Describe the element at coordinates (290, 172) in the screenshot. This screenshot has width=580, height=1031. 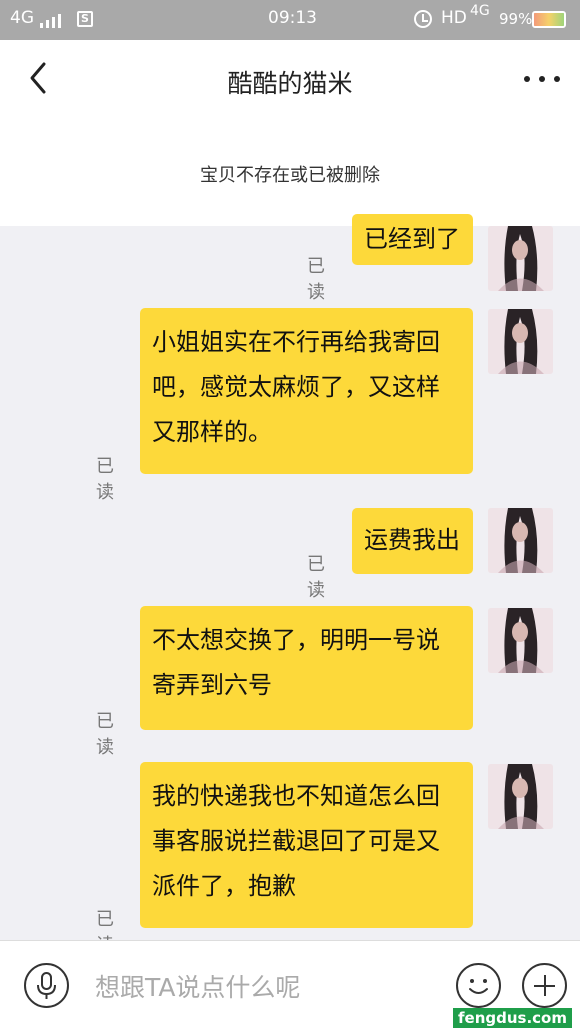
I see `product-notice: 宝贝不存在或已被删除` at that location.